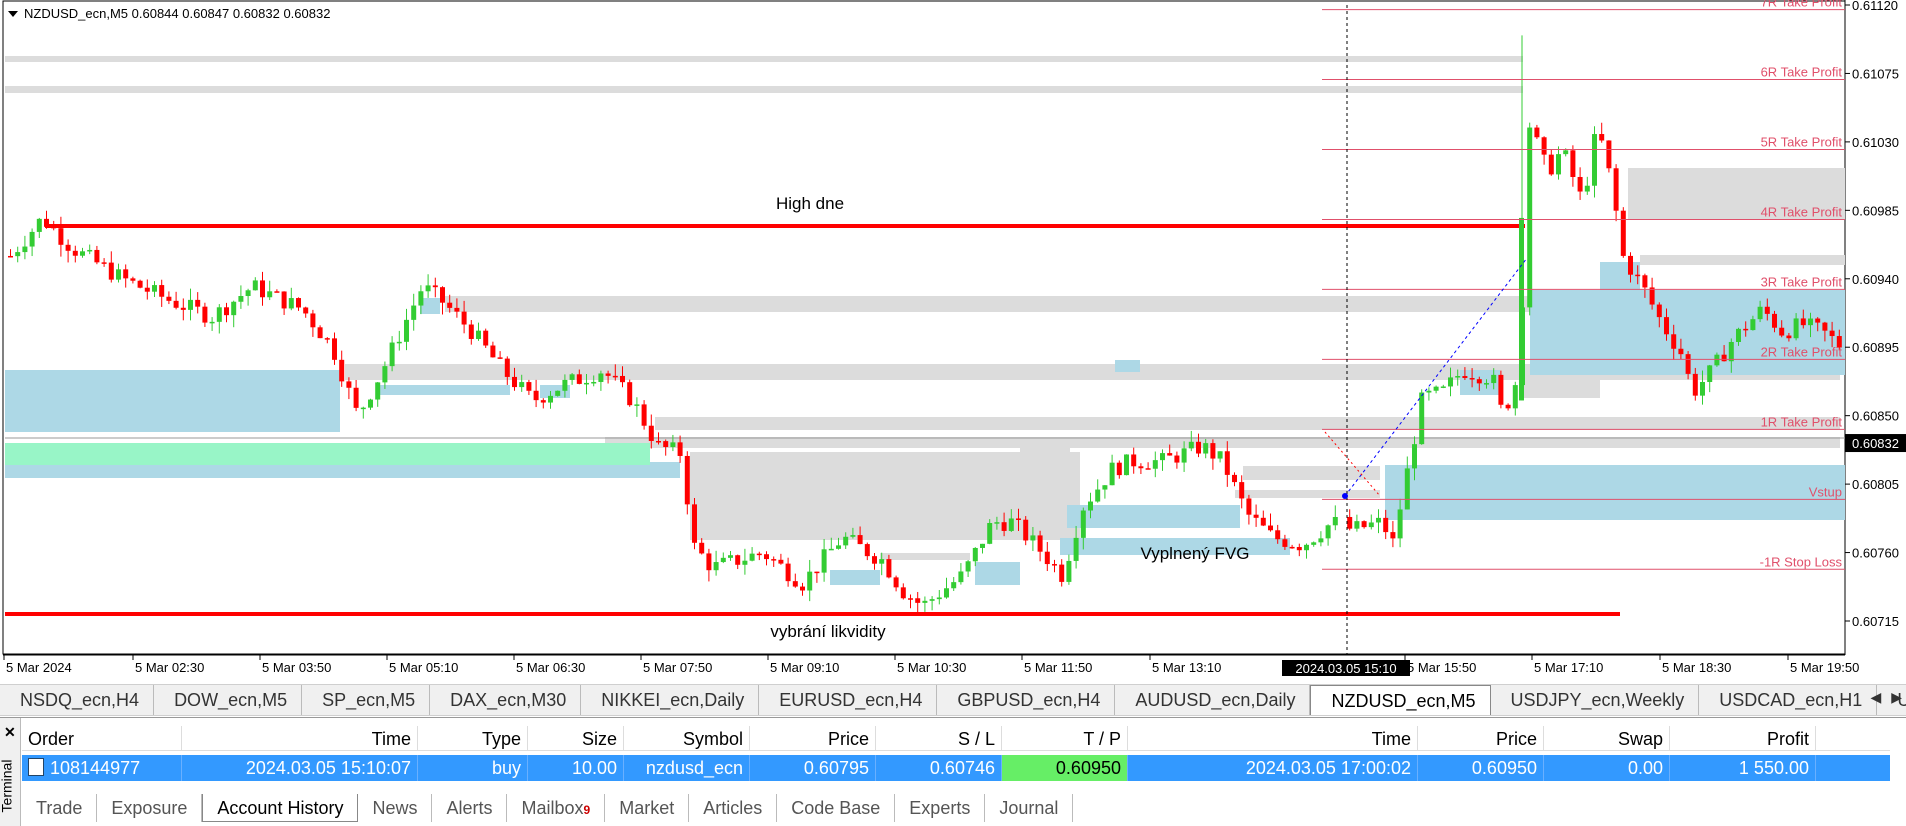  Describe the element at coordinates (172, 401) in the screenshot. I see `fvg-zone` at that location.